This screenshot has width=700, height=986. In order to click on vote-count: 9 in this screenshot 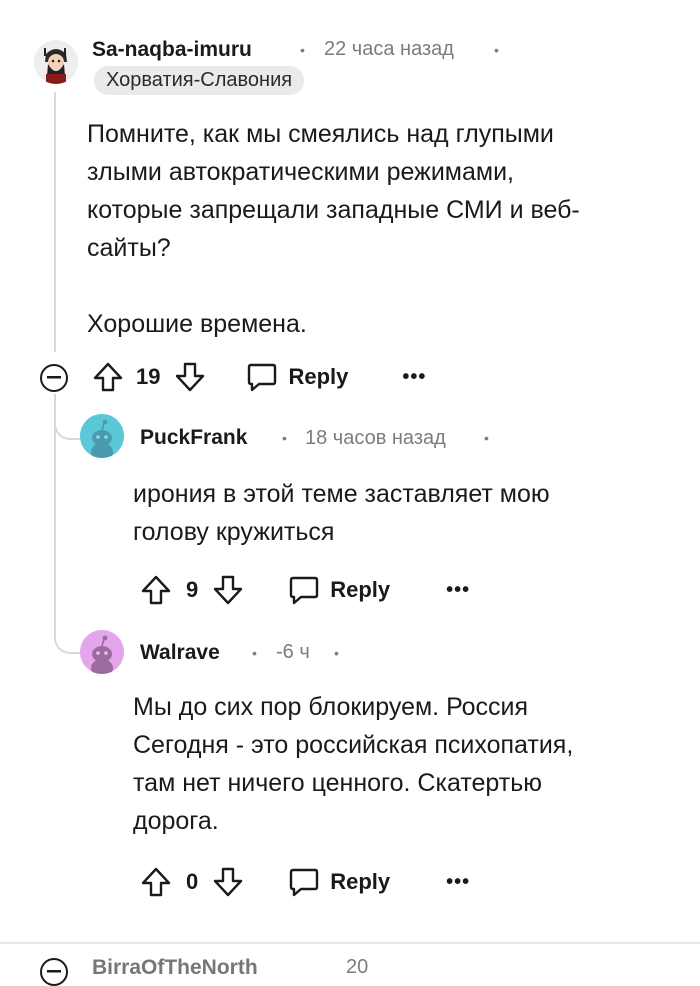, I will do `click(192, 589)`.